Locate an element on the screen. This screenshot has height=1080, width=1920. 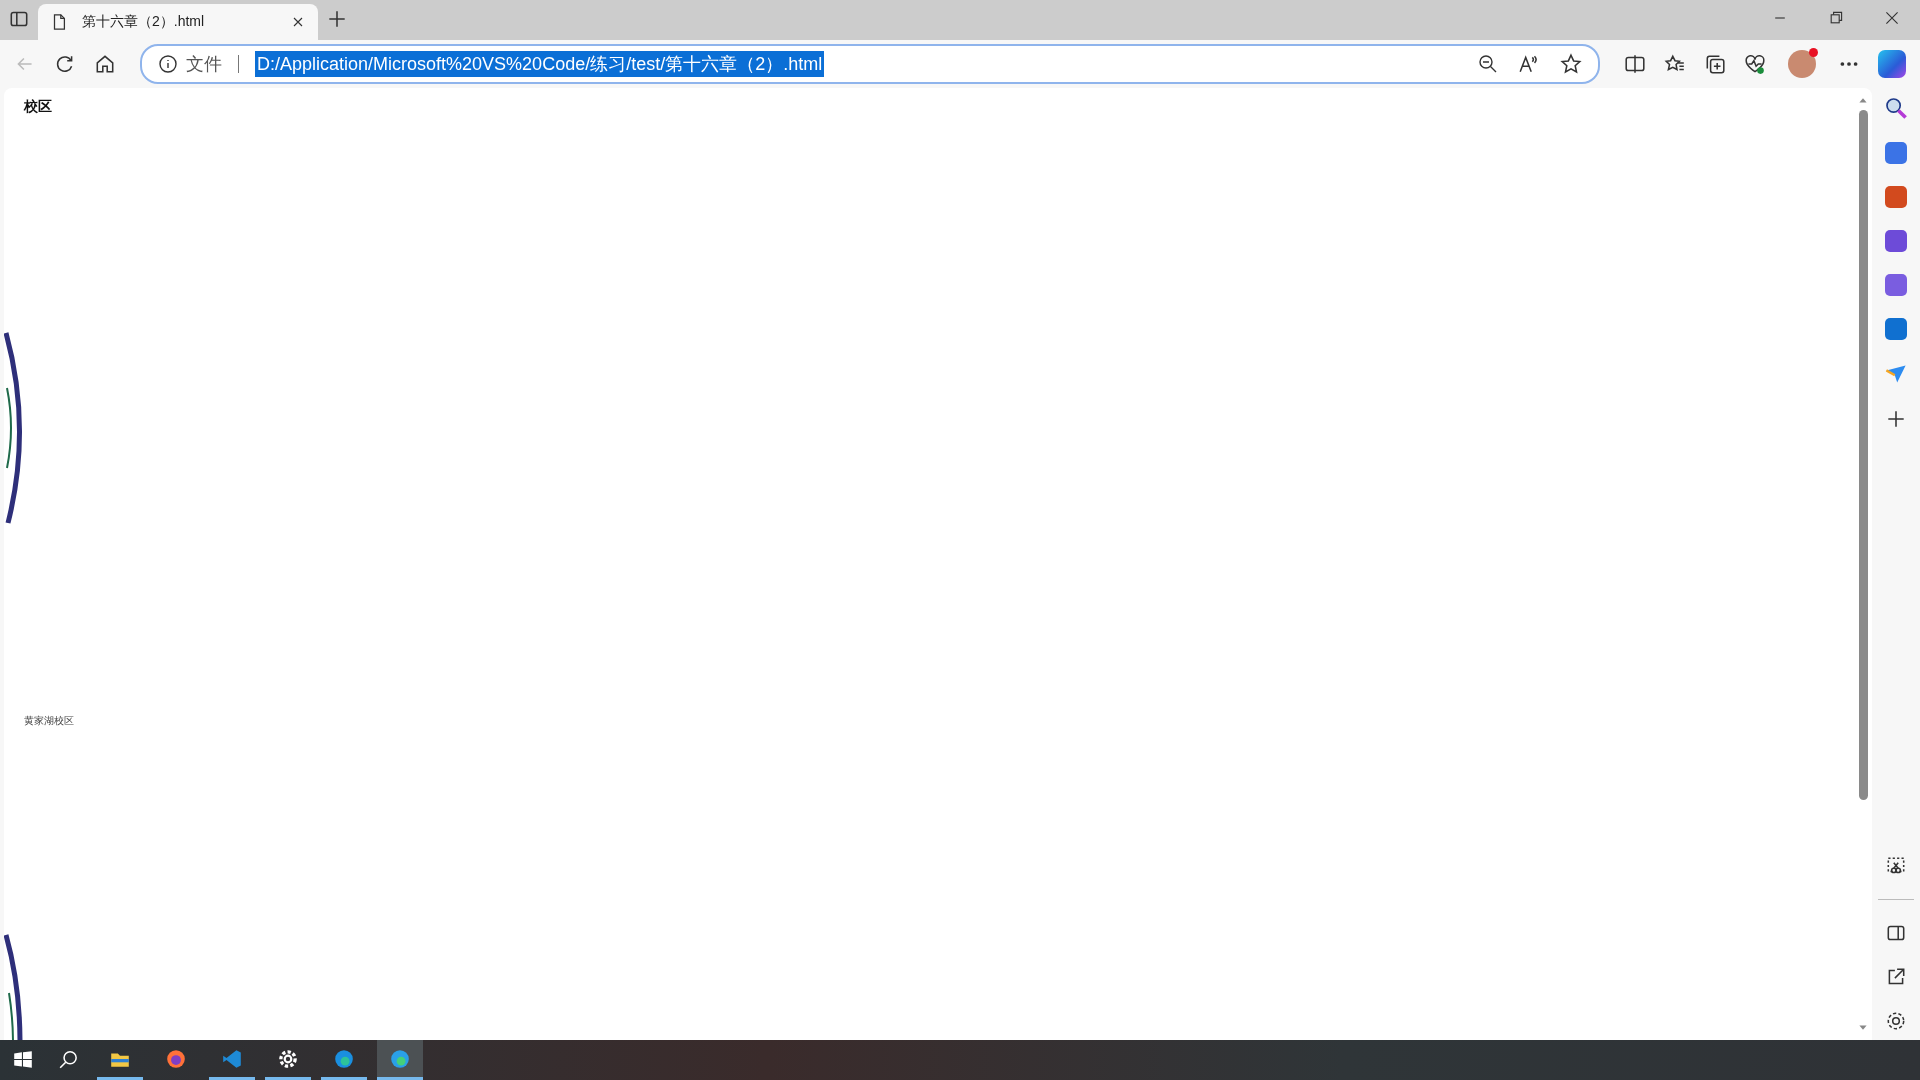
firefox-icon is located at coordinates (176, 1058).